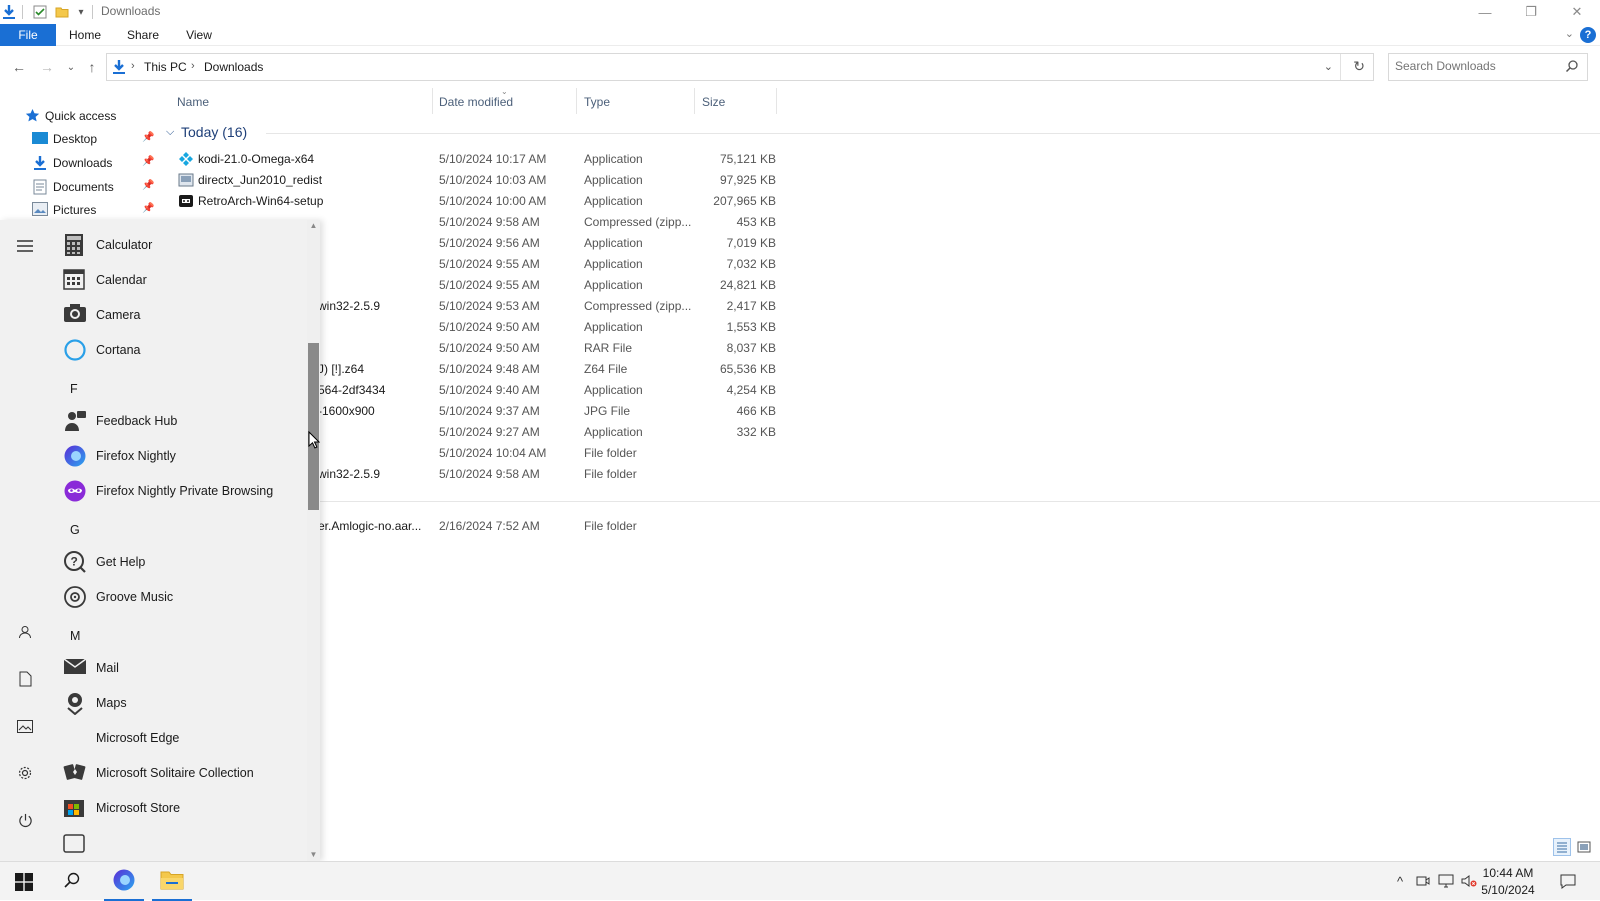  What do you see at coordinates (80, 139) in the screenshot?
I see `nav-desktop: Desktop 📌` at bounding box center [80, 139].